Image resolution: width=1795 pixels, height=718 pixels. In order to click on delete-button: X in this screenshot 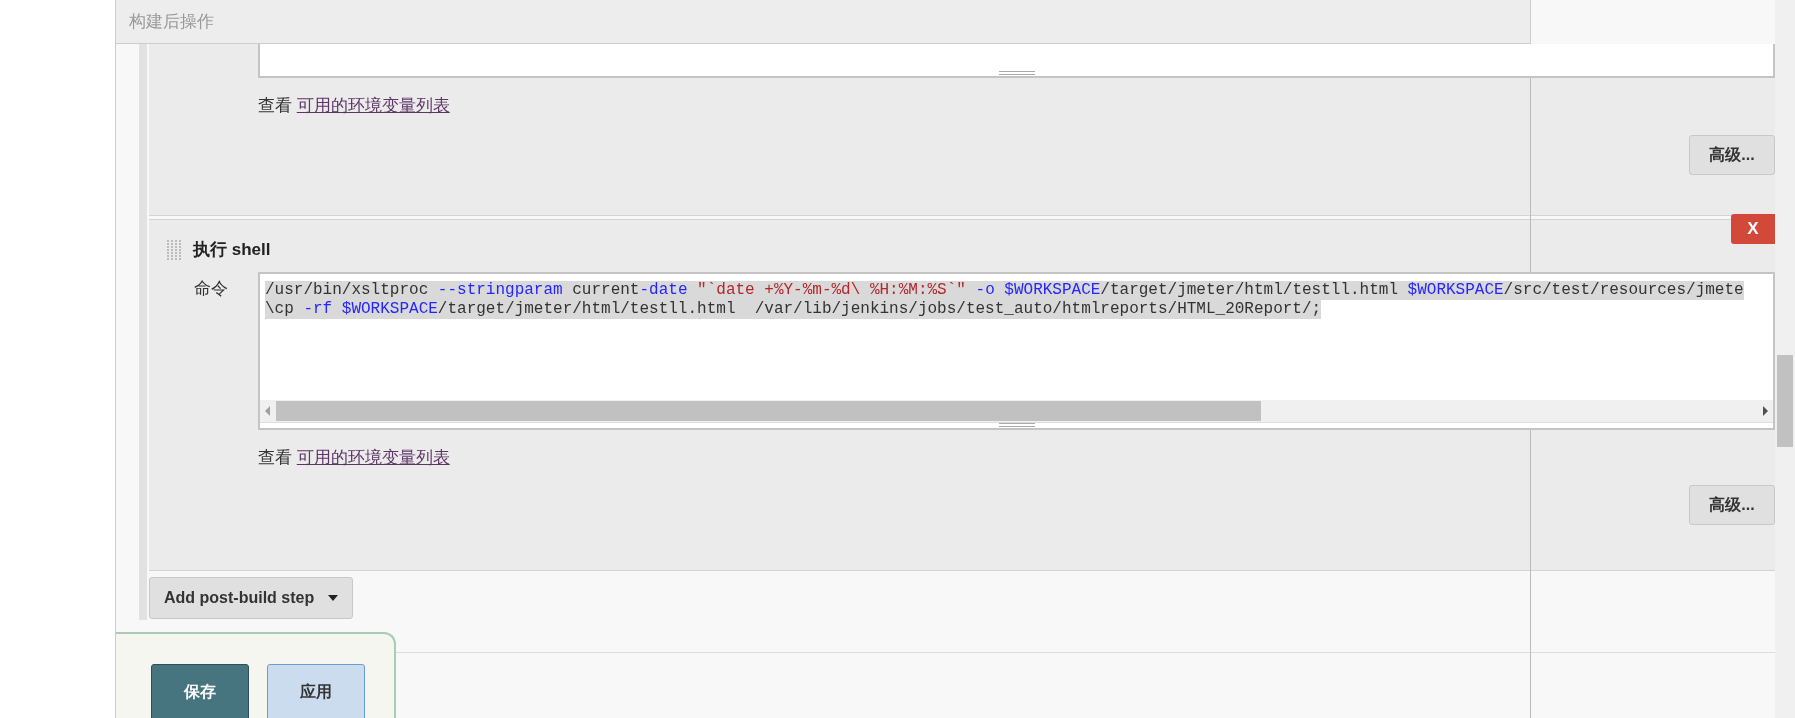, I will do `click(1753, 229)`.